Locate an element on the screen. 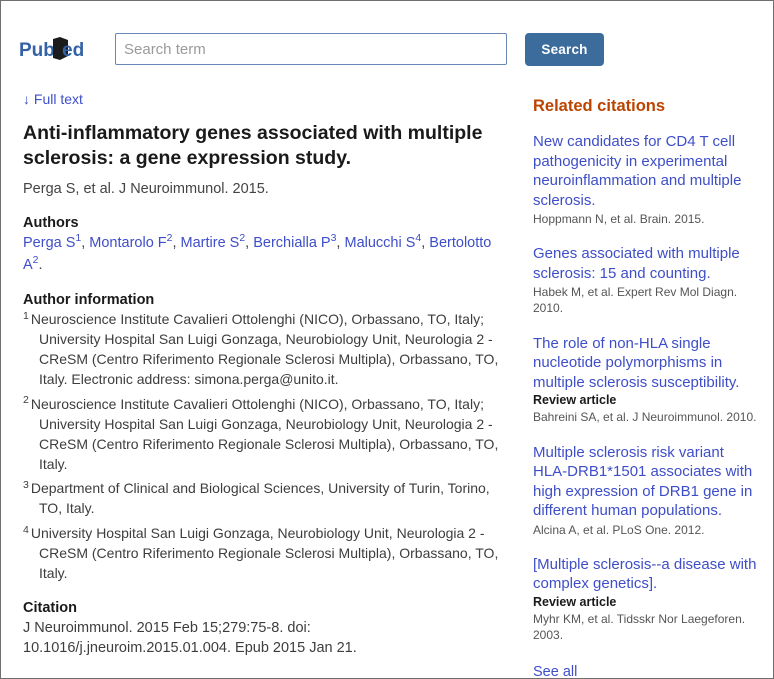  site-header: Pub ed Search is located at coordinates (387, 38).